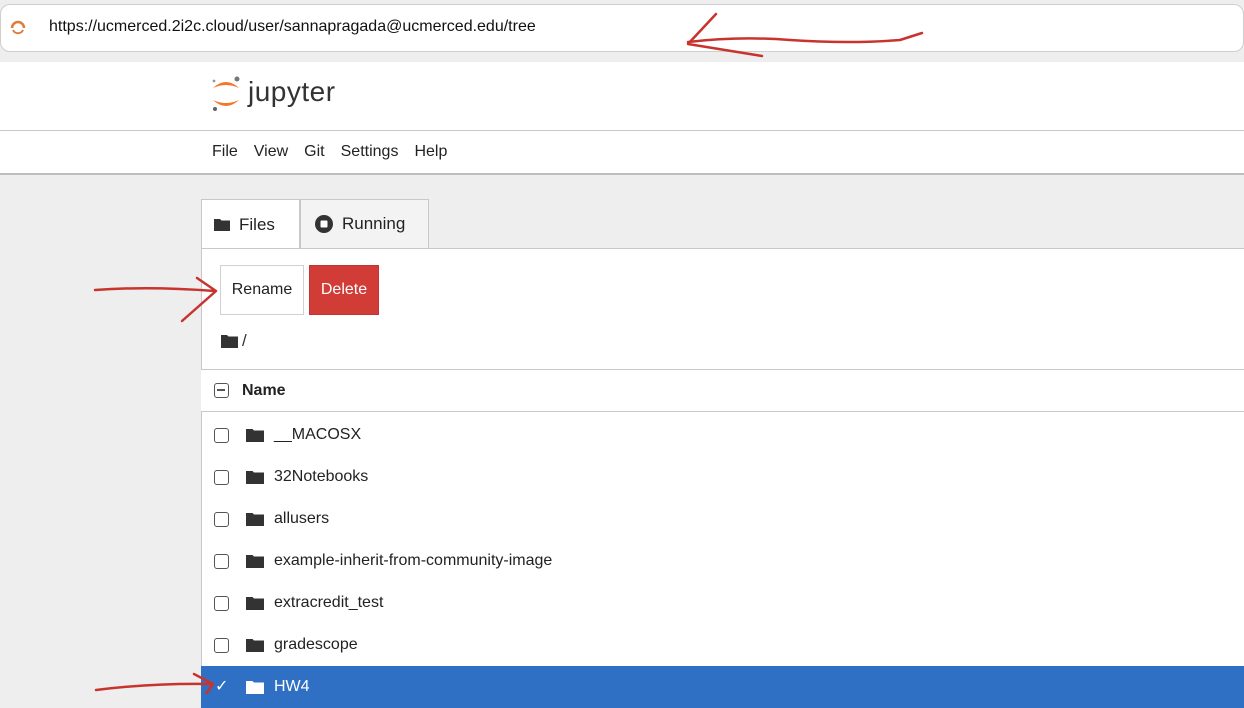 This screenshot has height=708, width=1244. What do you see at coordinates (317, 435) in the screenshot?
I see `item-name: __MACOSX` at bounding box center [317, 435].